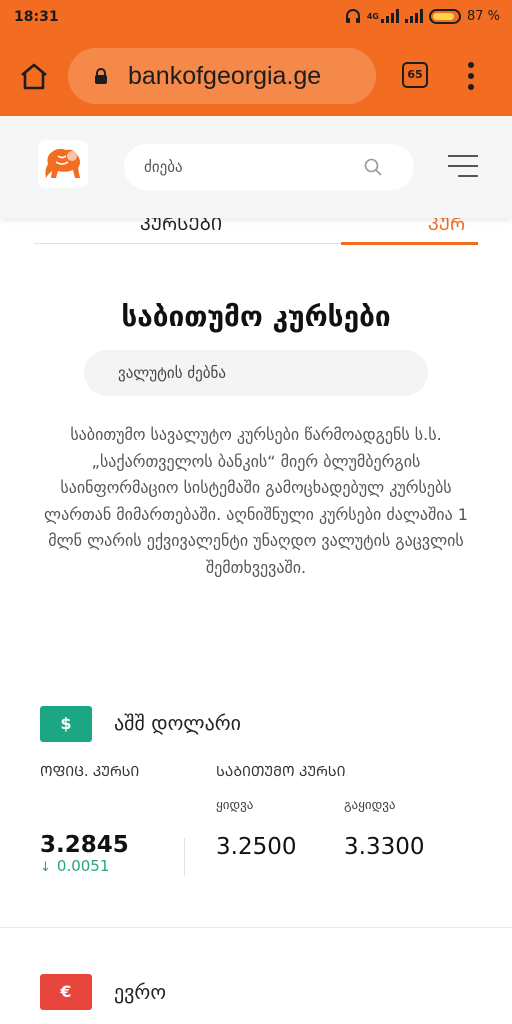 Image resolution: width=512 pixels, height=1024 pixels. Describe the element at coordinates (83, 866) in the screenshot. I see `usd-change-value: 0.0051` at that location.